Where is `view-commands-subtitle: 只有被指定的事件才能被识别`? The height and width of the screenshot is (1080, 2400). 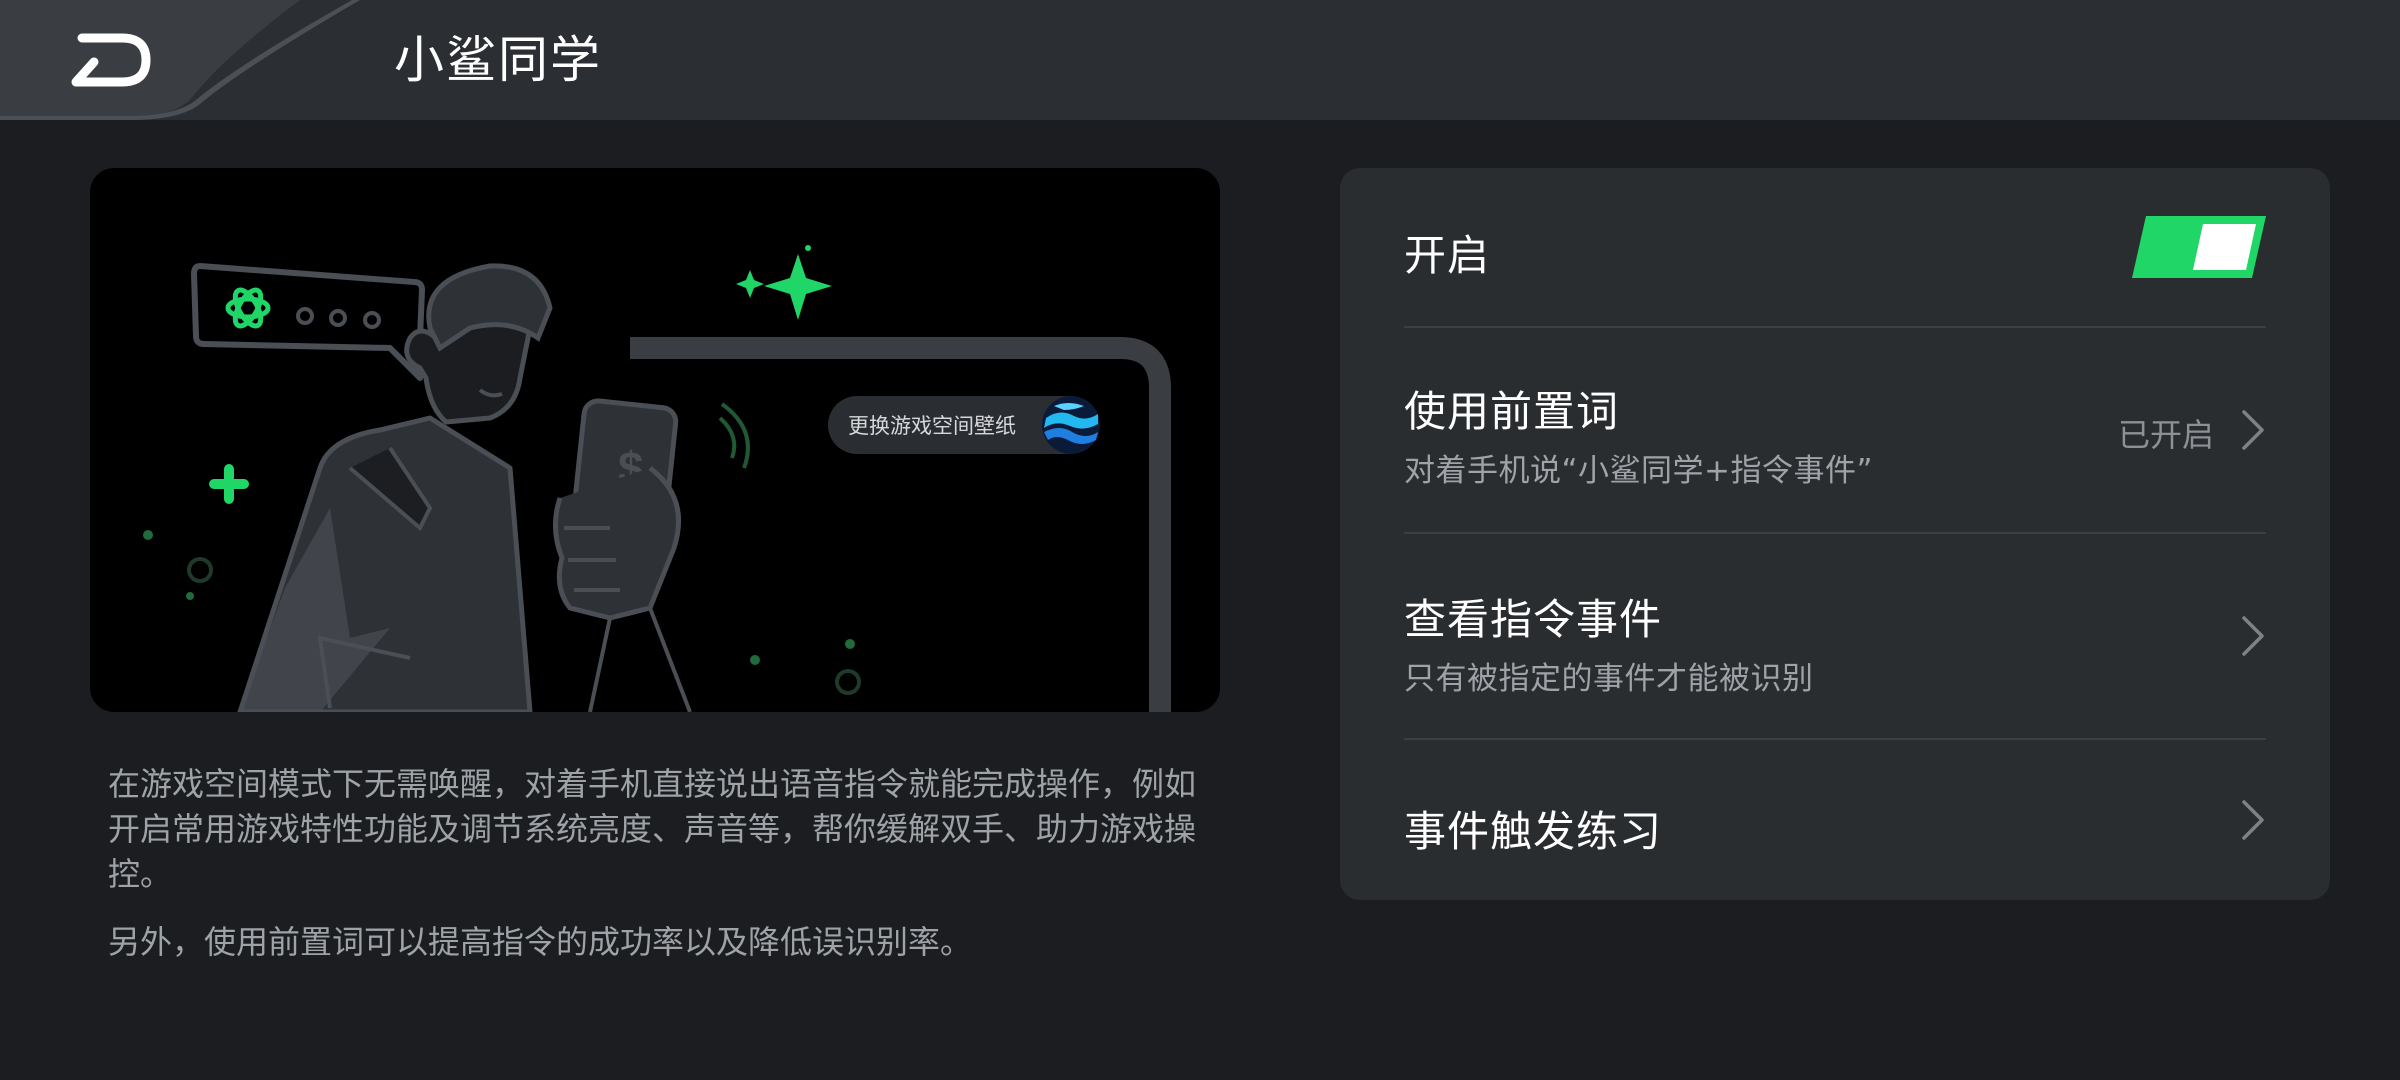
view-commands-subtitle: 只有被指定的事件才能被识别 is located at coordinates (1609, 679).